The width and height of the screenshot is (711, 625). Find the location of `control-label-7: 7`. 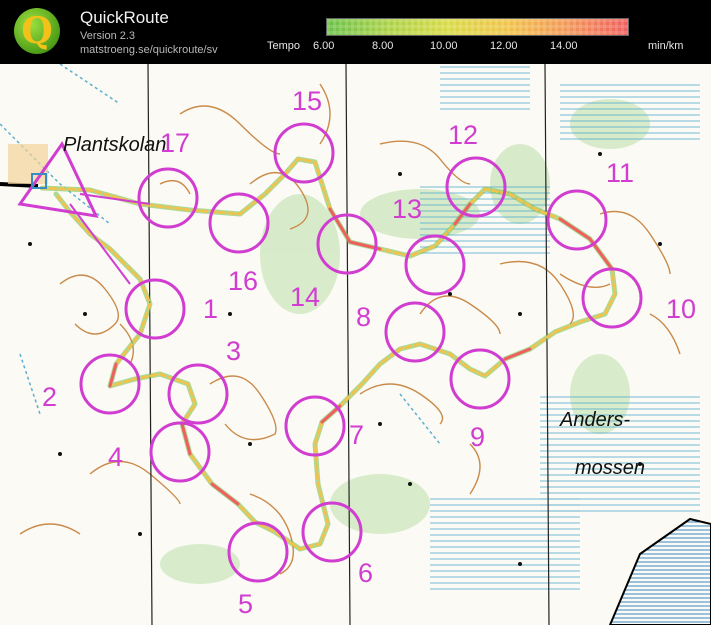

control-label-7: 7 is located at coordinates (357, 435).